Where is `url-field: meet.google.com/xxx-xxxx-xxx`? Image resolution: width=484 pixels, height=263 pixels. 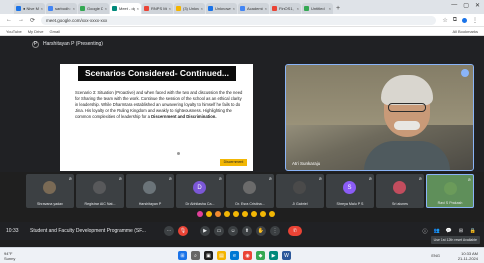
url-field: meet.google.com/xxx-xxxx-xxx is located at coordinates (239, 20).